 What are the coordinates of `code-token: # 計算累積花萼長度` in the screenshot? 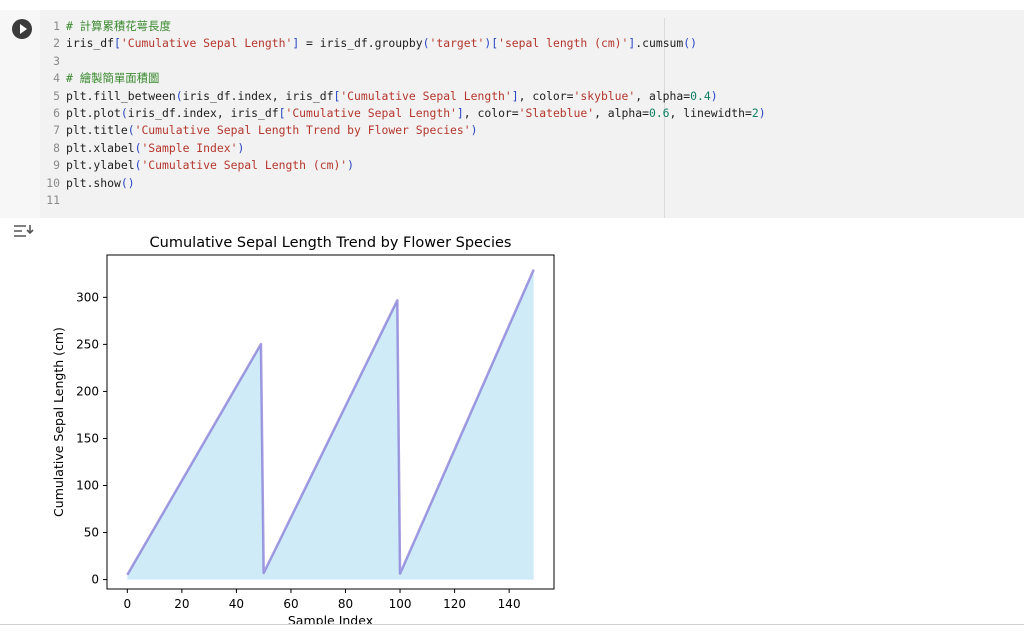 It's located at (118, 26).